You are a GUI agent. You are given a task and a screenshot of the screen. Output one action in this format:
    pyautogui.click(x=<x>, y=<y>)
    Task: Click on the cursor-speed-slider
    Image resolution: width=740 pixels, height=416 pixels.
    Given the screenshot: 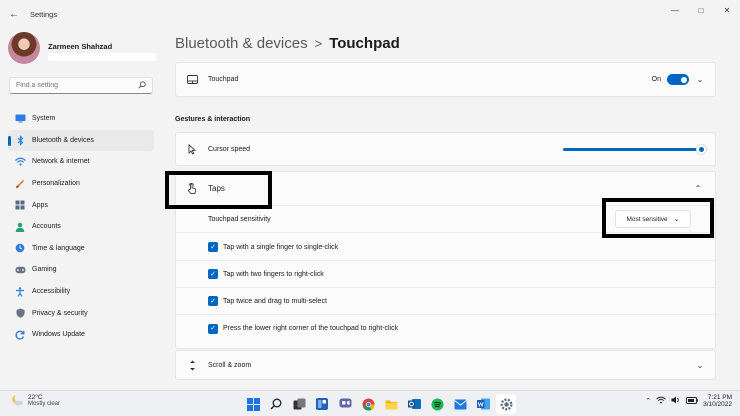 What is the action you would take?
    pyautogui.click(x=634, y=149)
    